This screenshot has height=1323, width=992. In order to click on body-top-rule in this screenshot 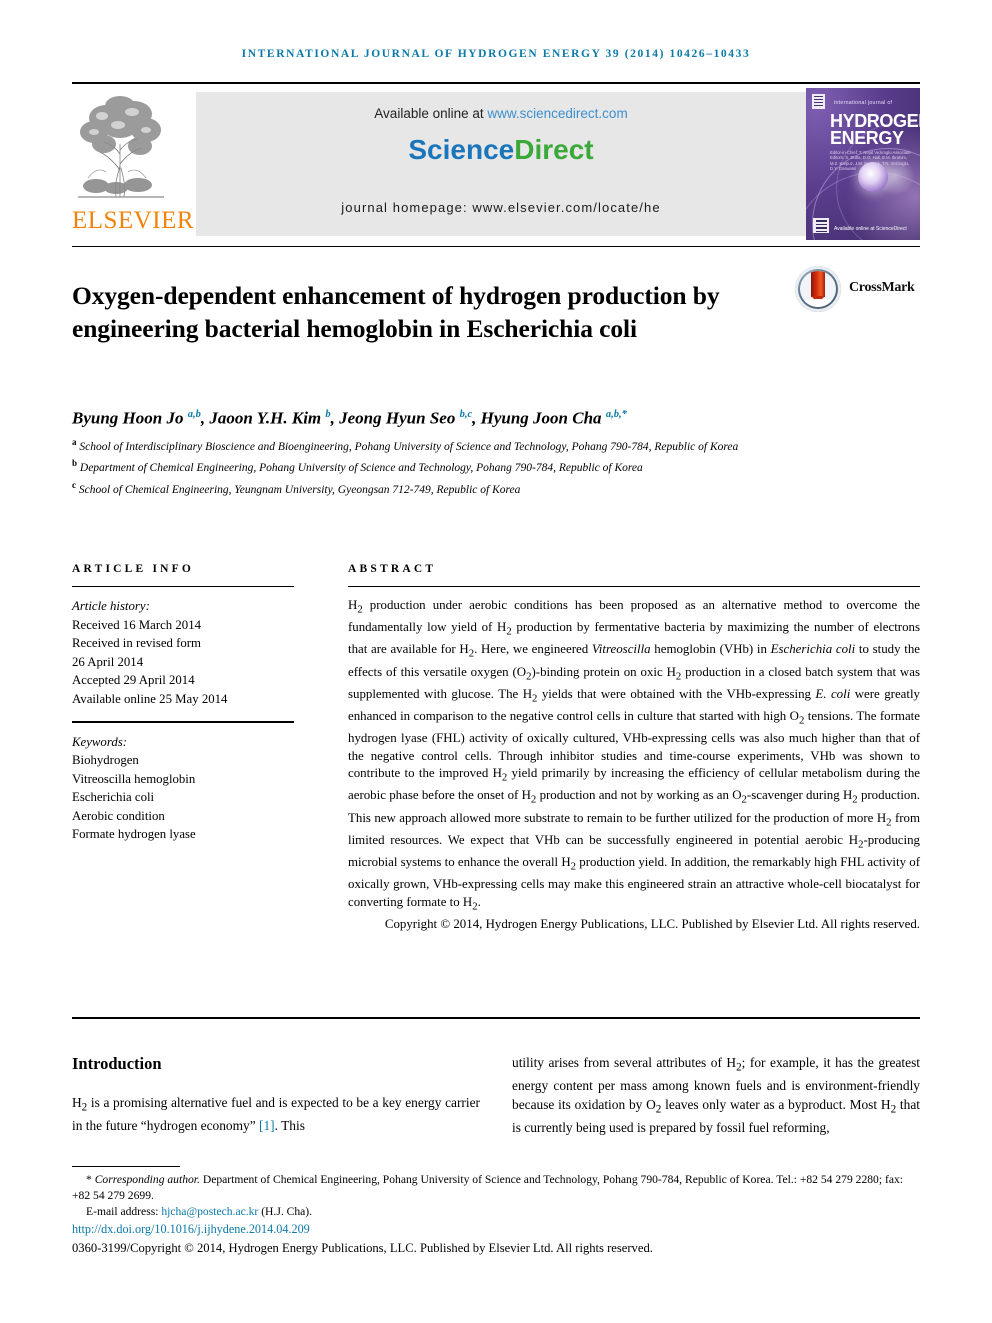, I will do `click(496, 1018)`.